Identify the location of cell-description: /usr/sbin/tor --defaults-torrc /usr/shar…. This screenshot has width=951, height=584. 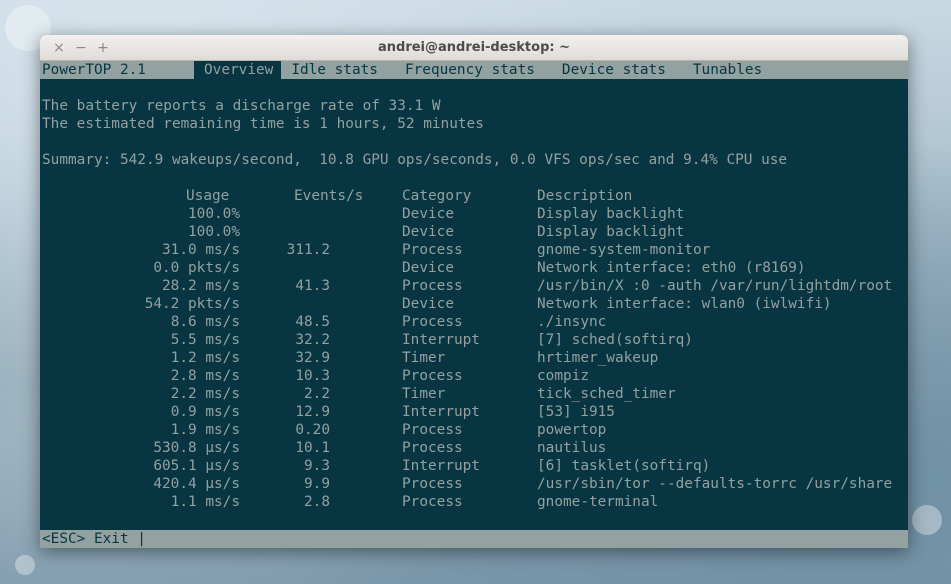
(715, 484).